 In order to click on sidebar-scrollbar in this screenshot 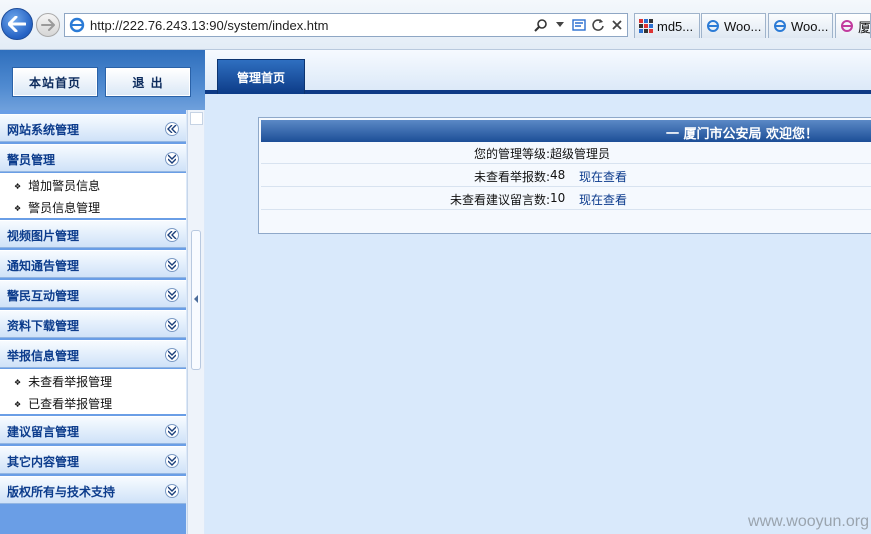, I will do `click(195, 322)`.